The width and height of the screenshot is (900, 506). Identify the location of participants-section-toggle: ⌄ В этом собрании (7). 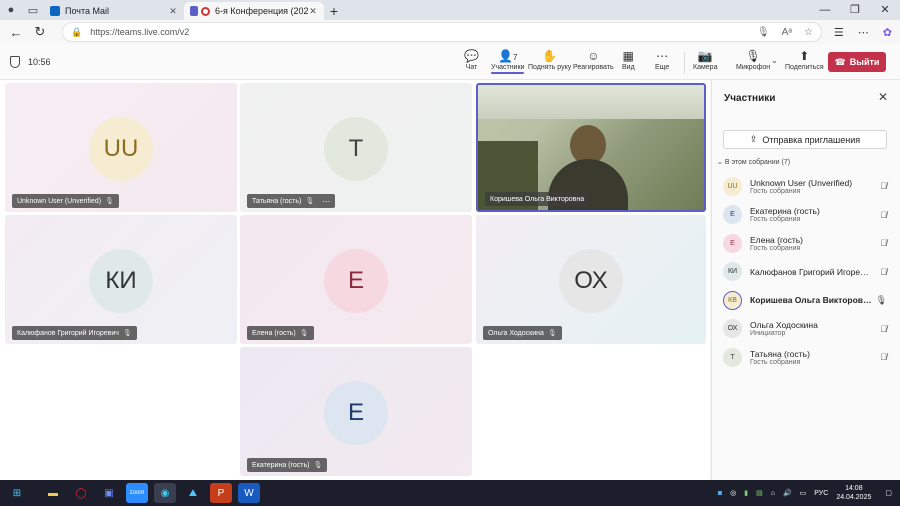
(753, 162).